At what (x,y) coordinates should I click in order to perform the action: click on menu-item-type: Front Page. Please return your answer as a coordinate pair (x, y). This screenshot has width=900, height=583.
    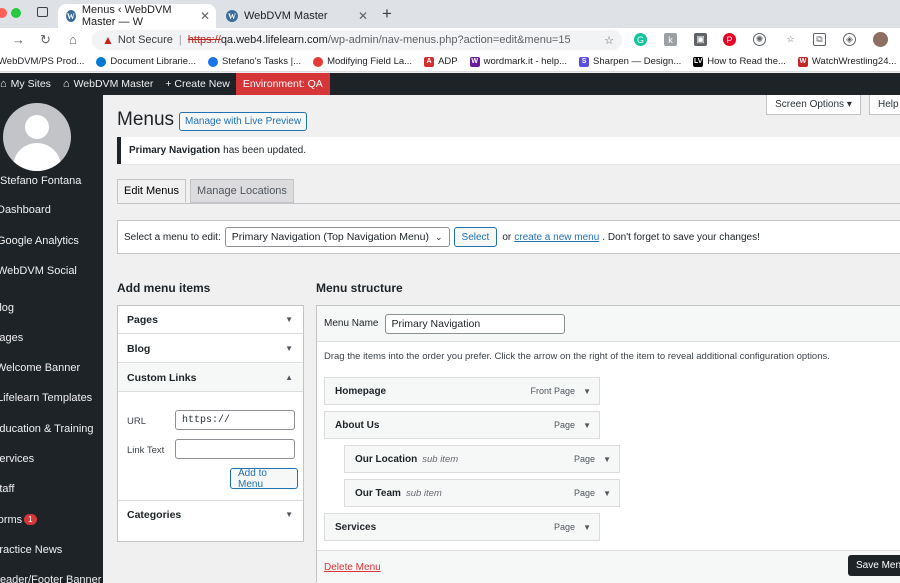
    Looking at the image, I should click on (552, 391).